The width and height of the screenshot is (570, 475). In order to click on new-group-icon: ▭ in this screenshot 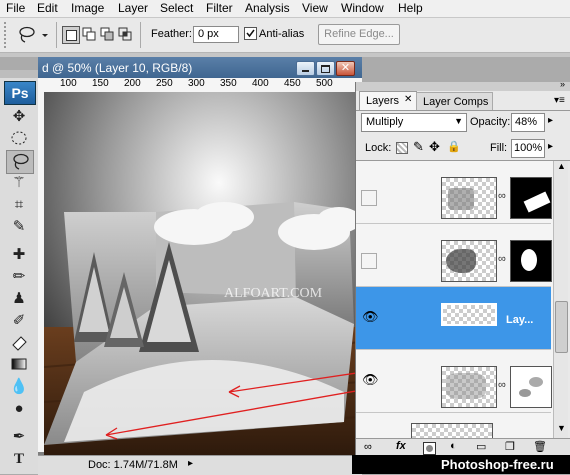, I will do `click(481, 446)`.